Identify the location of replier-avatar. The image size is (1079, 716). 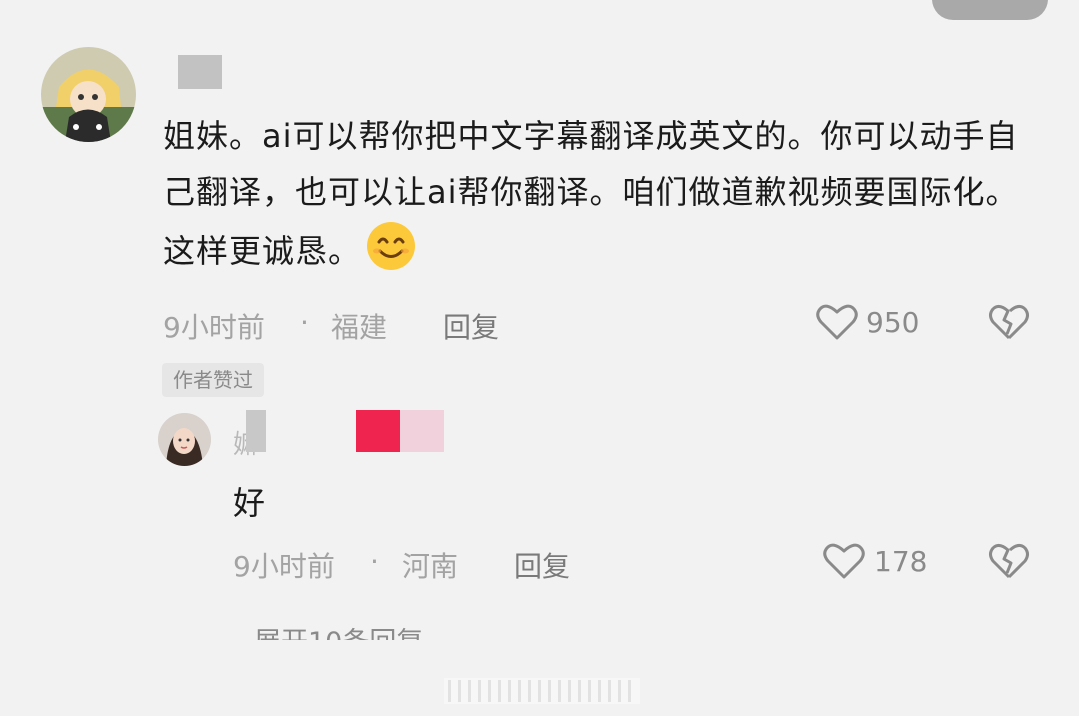
(184, 439).